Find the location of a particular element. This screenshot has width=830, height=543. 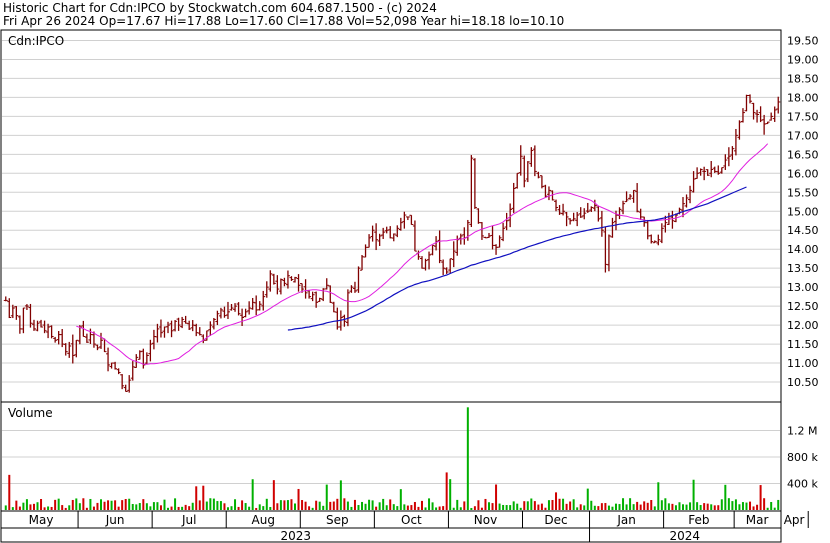

price-tick-label: 12.00 is located at coordinates (803, 325).